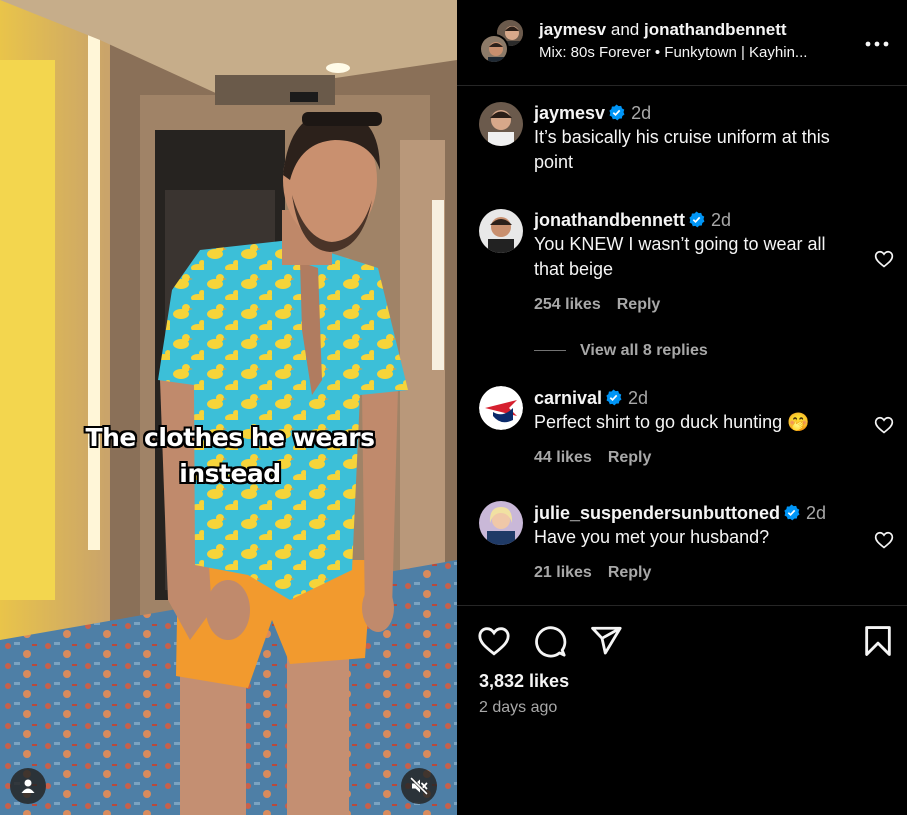  I want to click on comment-username: jonathandbennett, so click(609, 220).